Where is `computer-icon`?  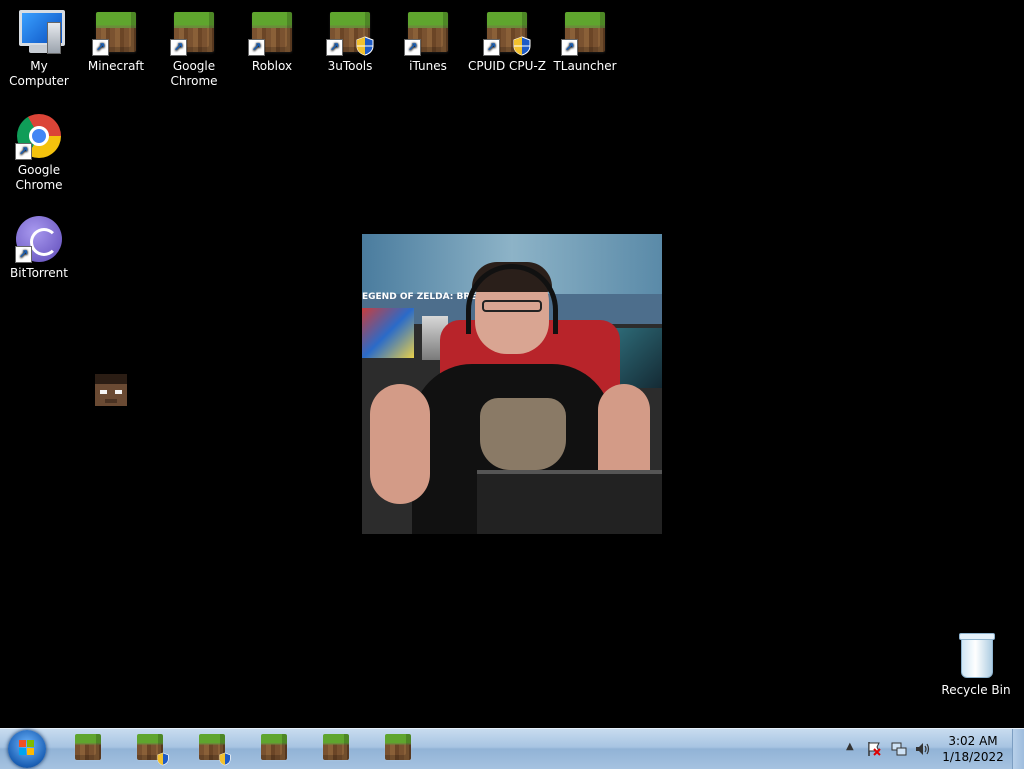 computer-icon is located at coordinates (40, 32).